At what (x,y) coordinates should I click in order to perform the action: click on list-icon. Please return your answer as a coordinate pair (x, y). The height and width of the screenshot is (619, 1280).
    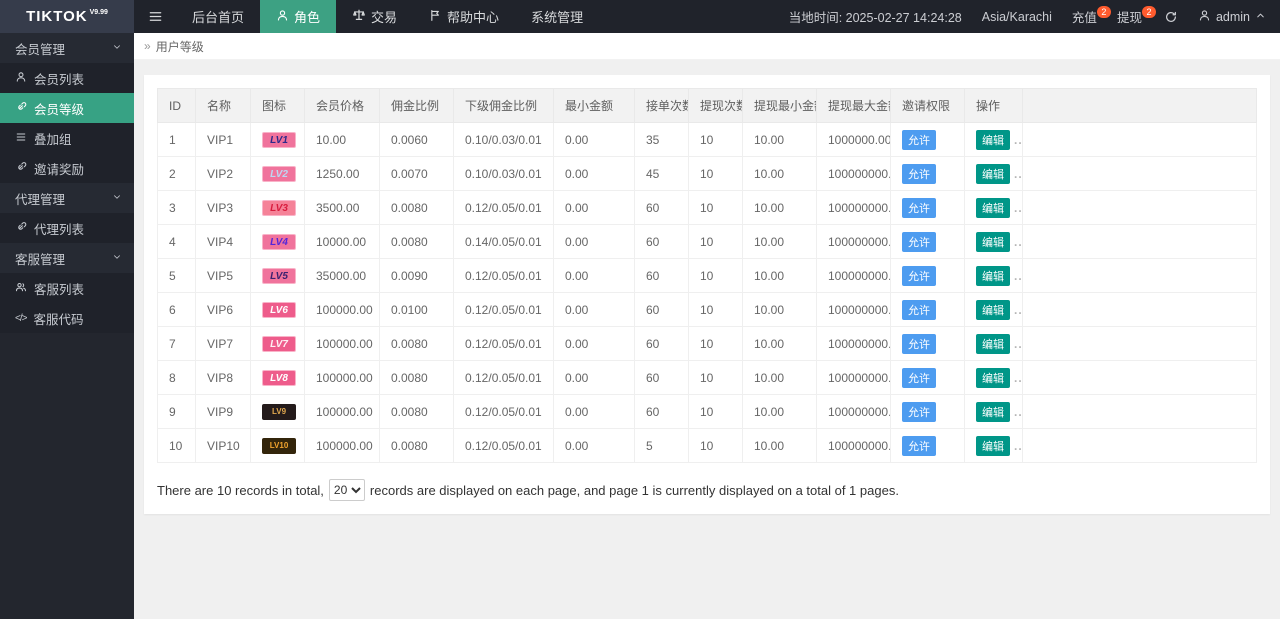
    Looking at the image, I should click on (21, 138).